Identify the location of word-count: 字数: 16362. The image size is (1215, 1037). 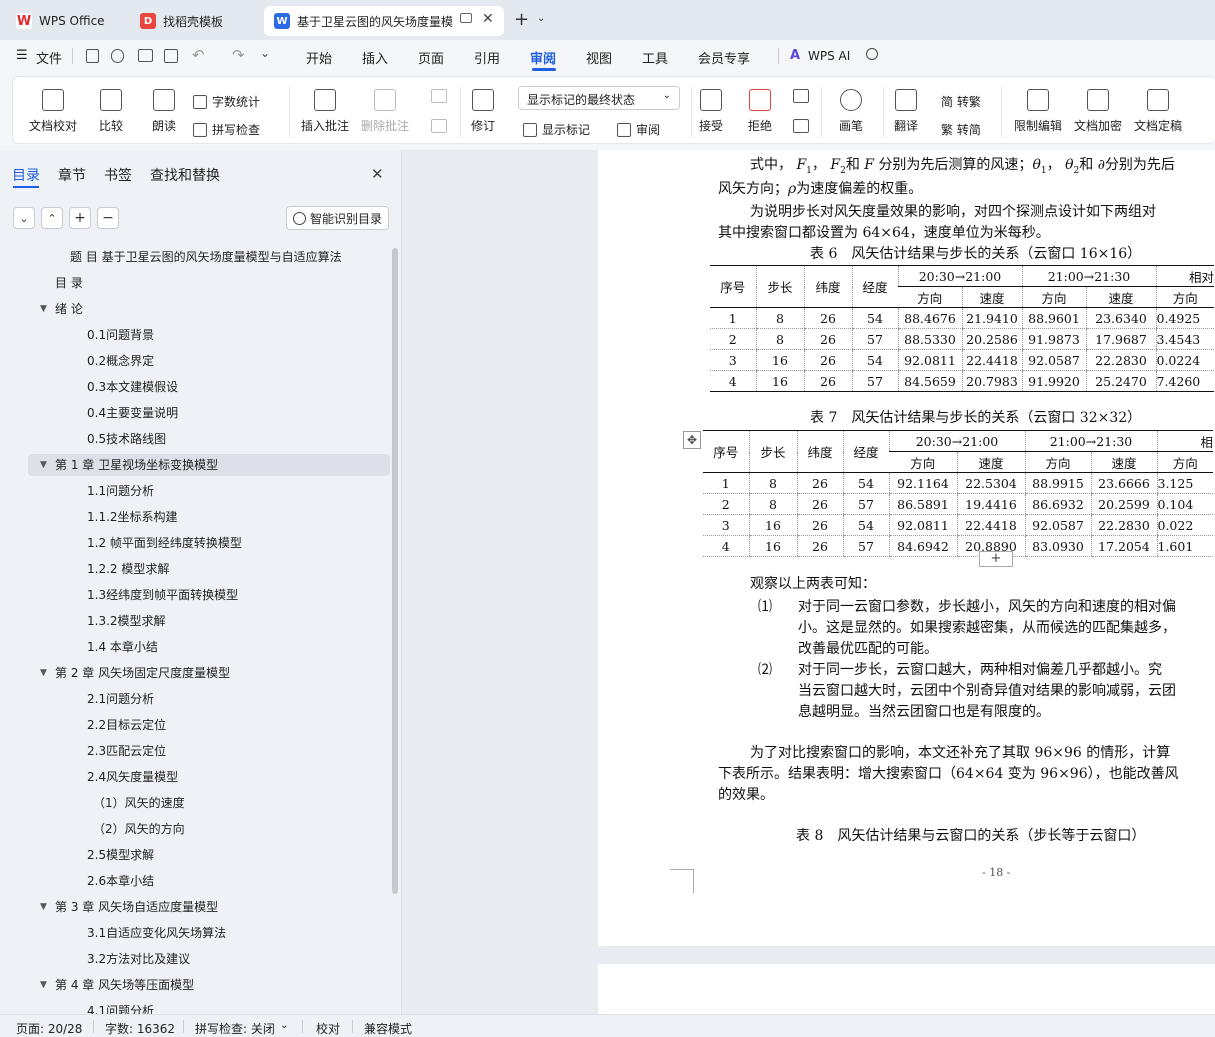
(140, 1028).